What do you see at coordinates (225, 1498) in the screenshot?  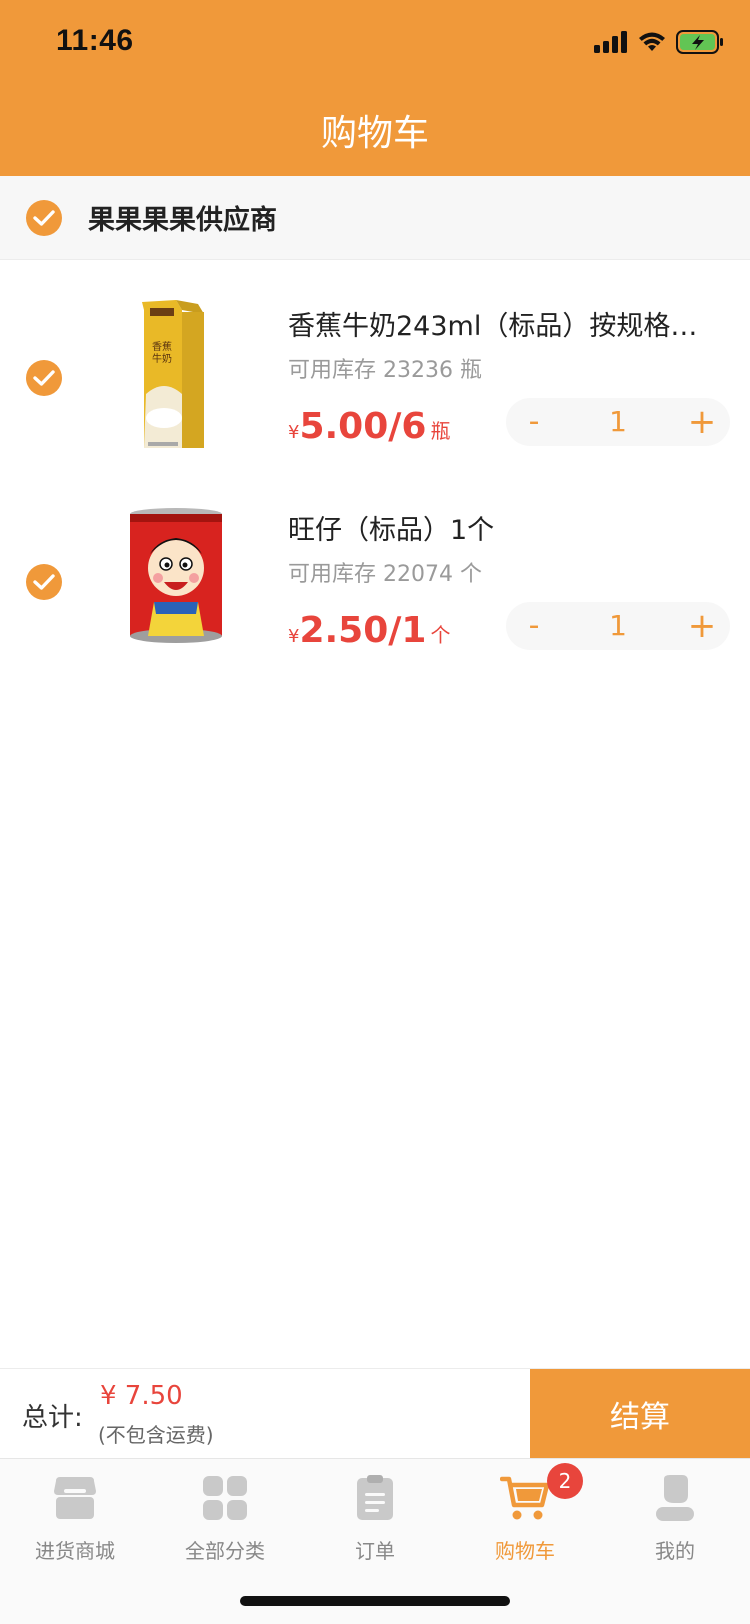 I see `grid-icon` at bounding box center [225, 1498].